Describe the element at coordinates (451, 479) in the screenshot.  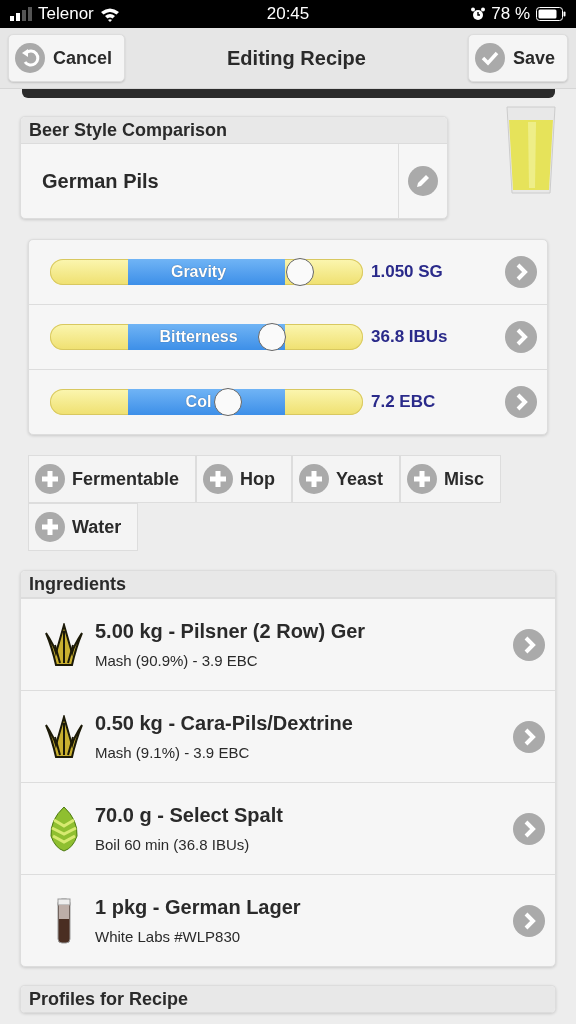
I see `add-ingredient-button: Misc` at that location.